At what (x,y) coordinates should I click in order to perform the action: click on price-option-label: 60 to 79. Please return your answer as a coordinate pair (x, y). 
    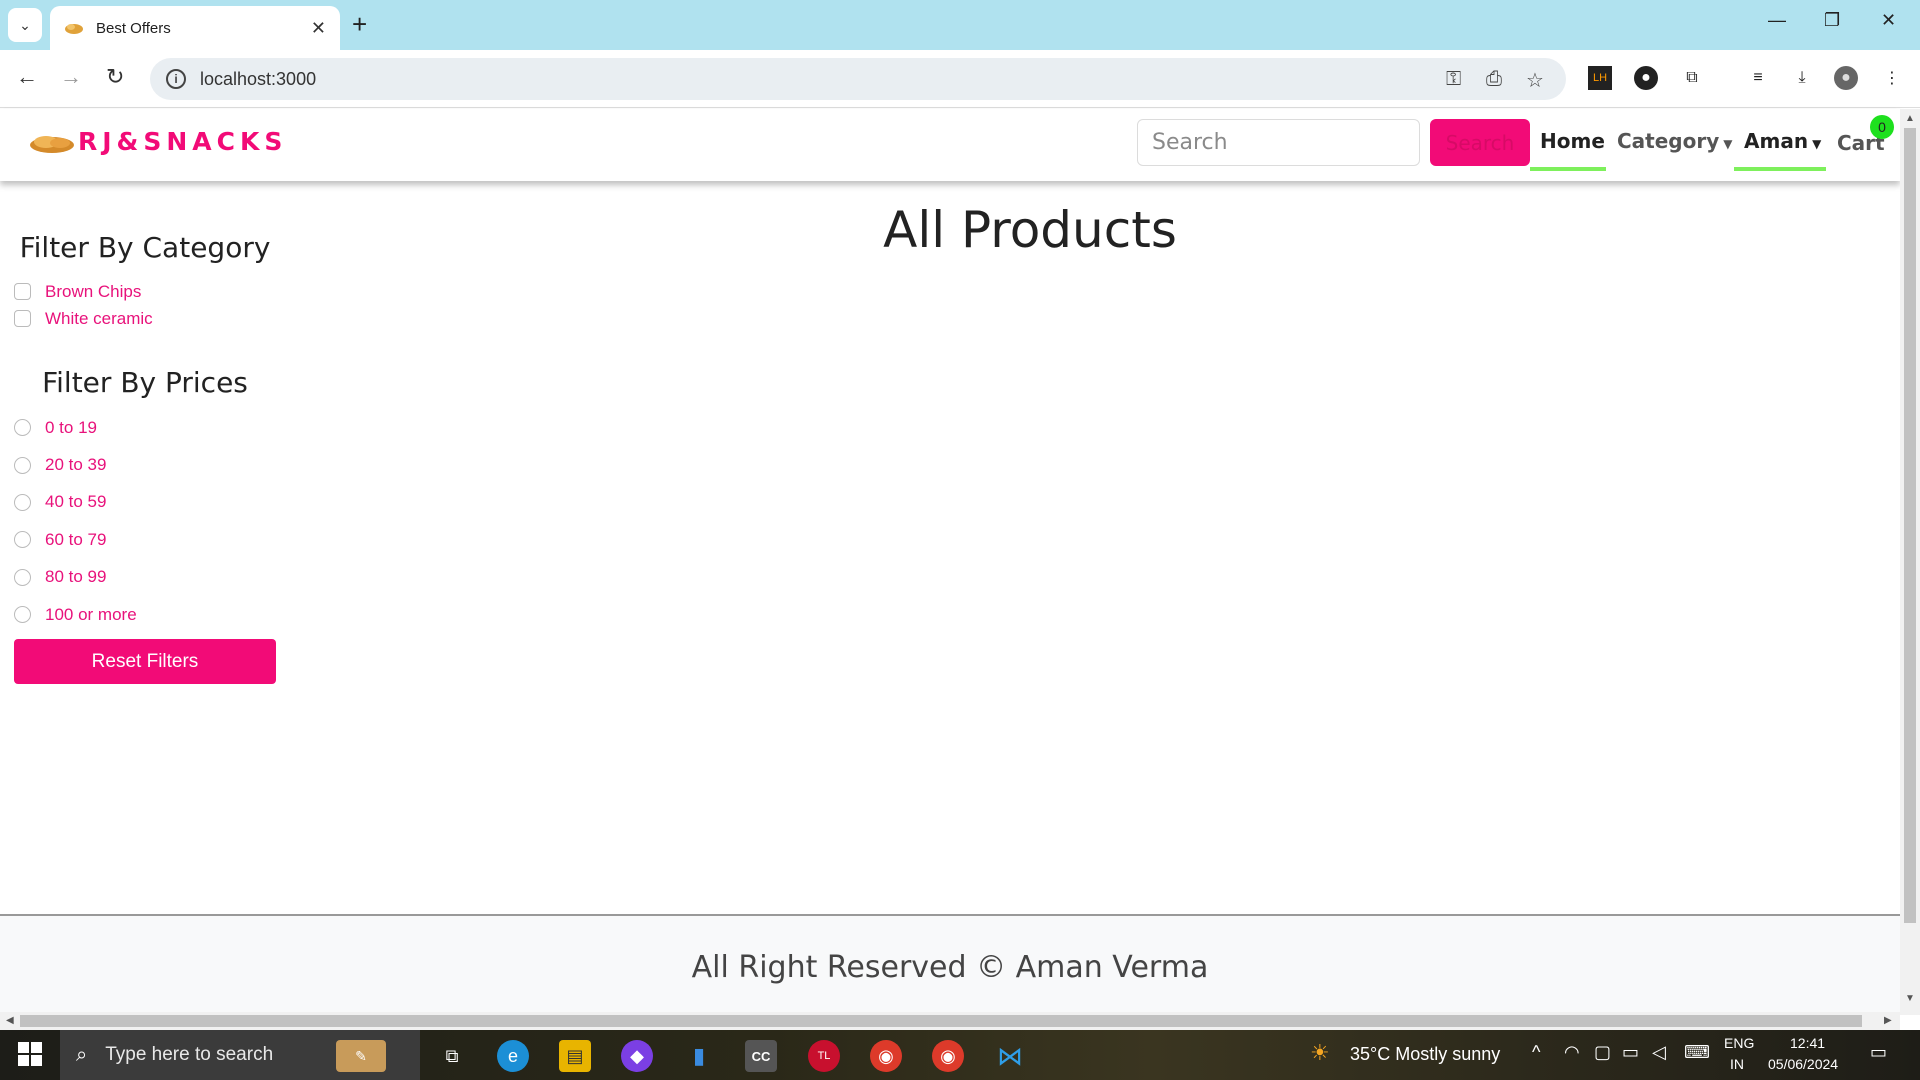
    Looking at the image, I should click on (76, 539).